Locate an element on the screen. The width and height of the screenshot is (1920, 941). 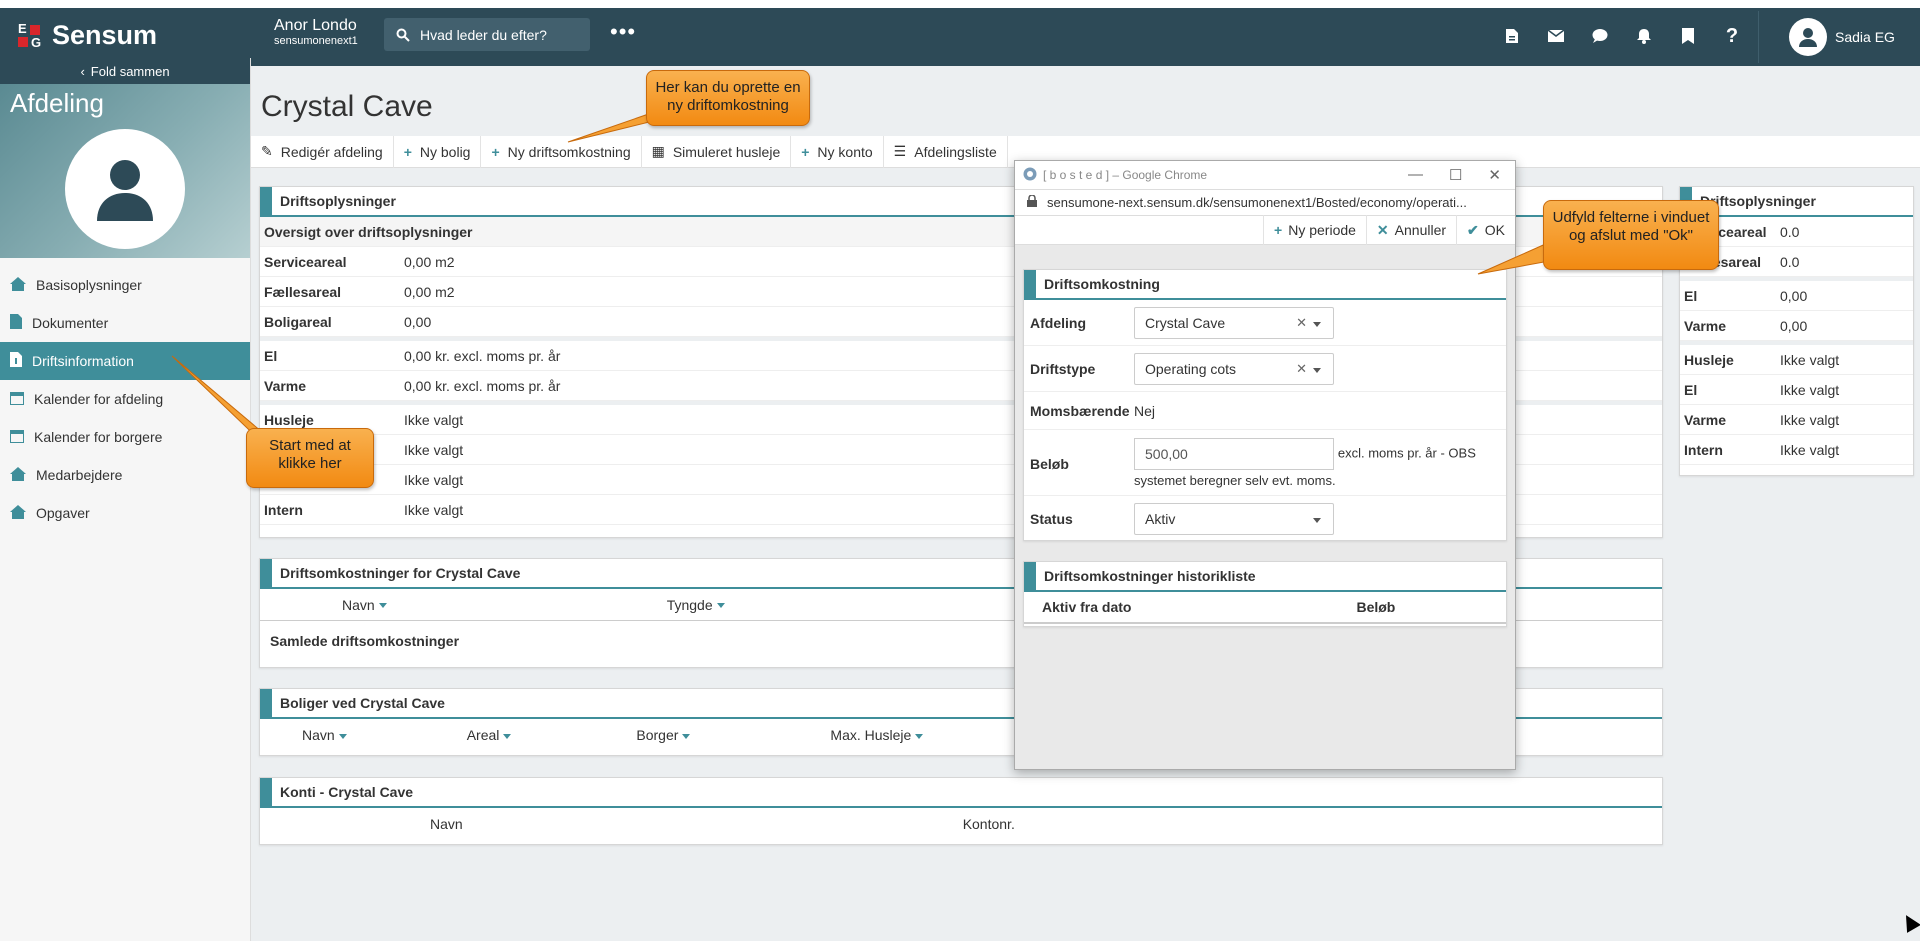
accounts-table-header: Navn Kontonr. is located at coordinates (961, 824).